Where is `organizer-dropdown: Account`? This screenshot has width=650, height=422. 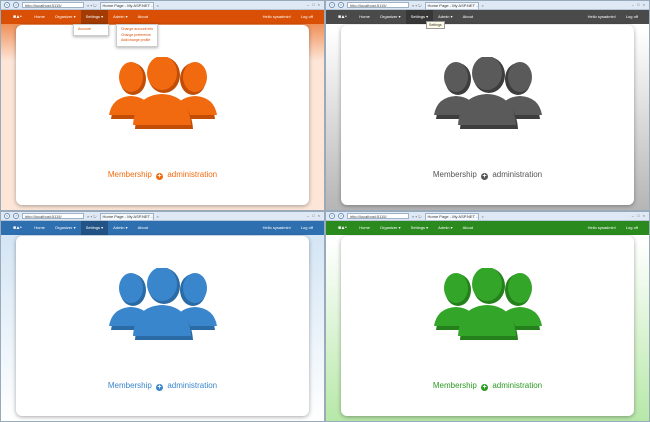
organizer-dropdown: Account is located at coordinates (91, 30).